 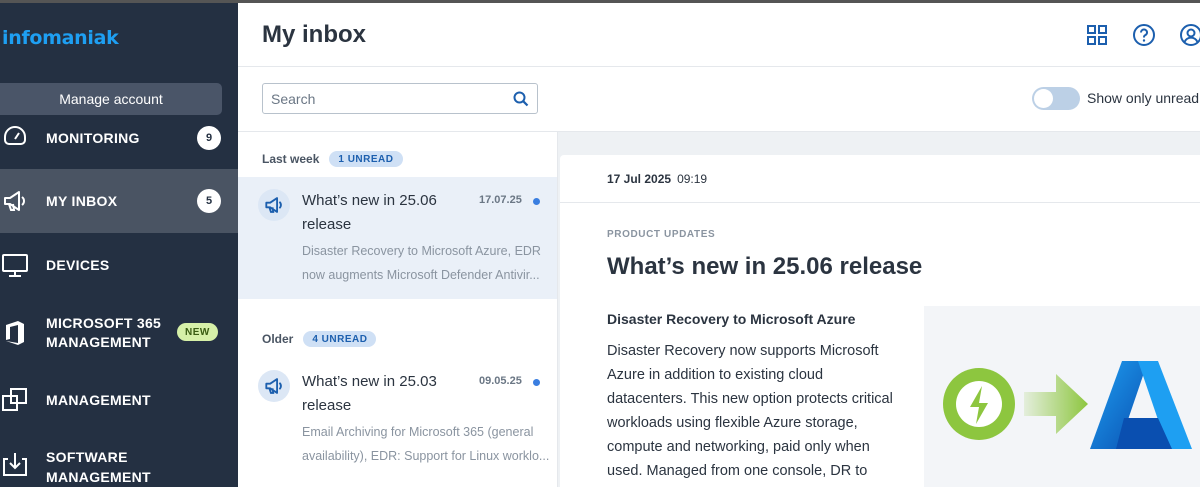 I want to click on apps-grid-icon, so click(x=1097, y=35).